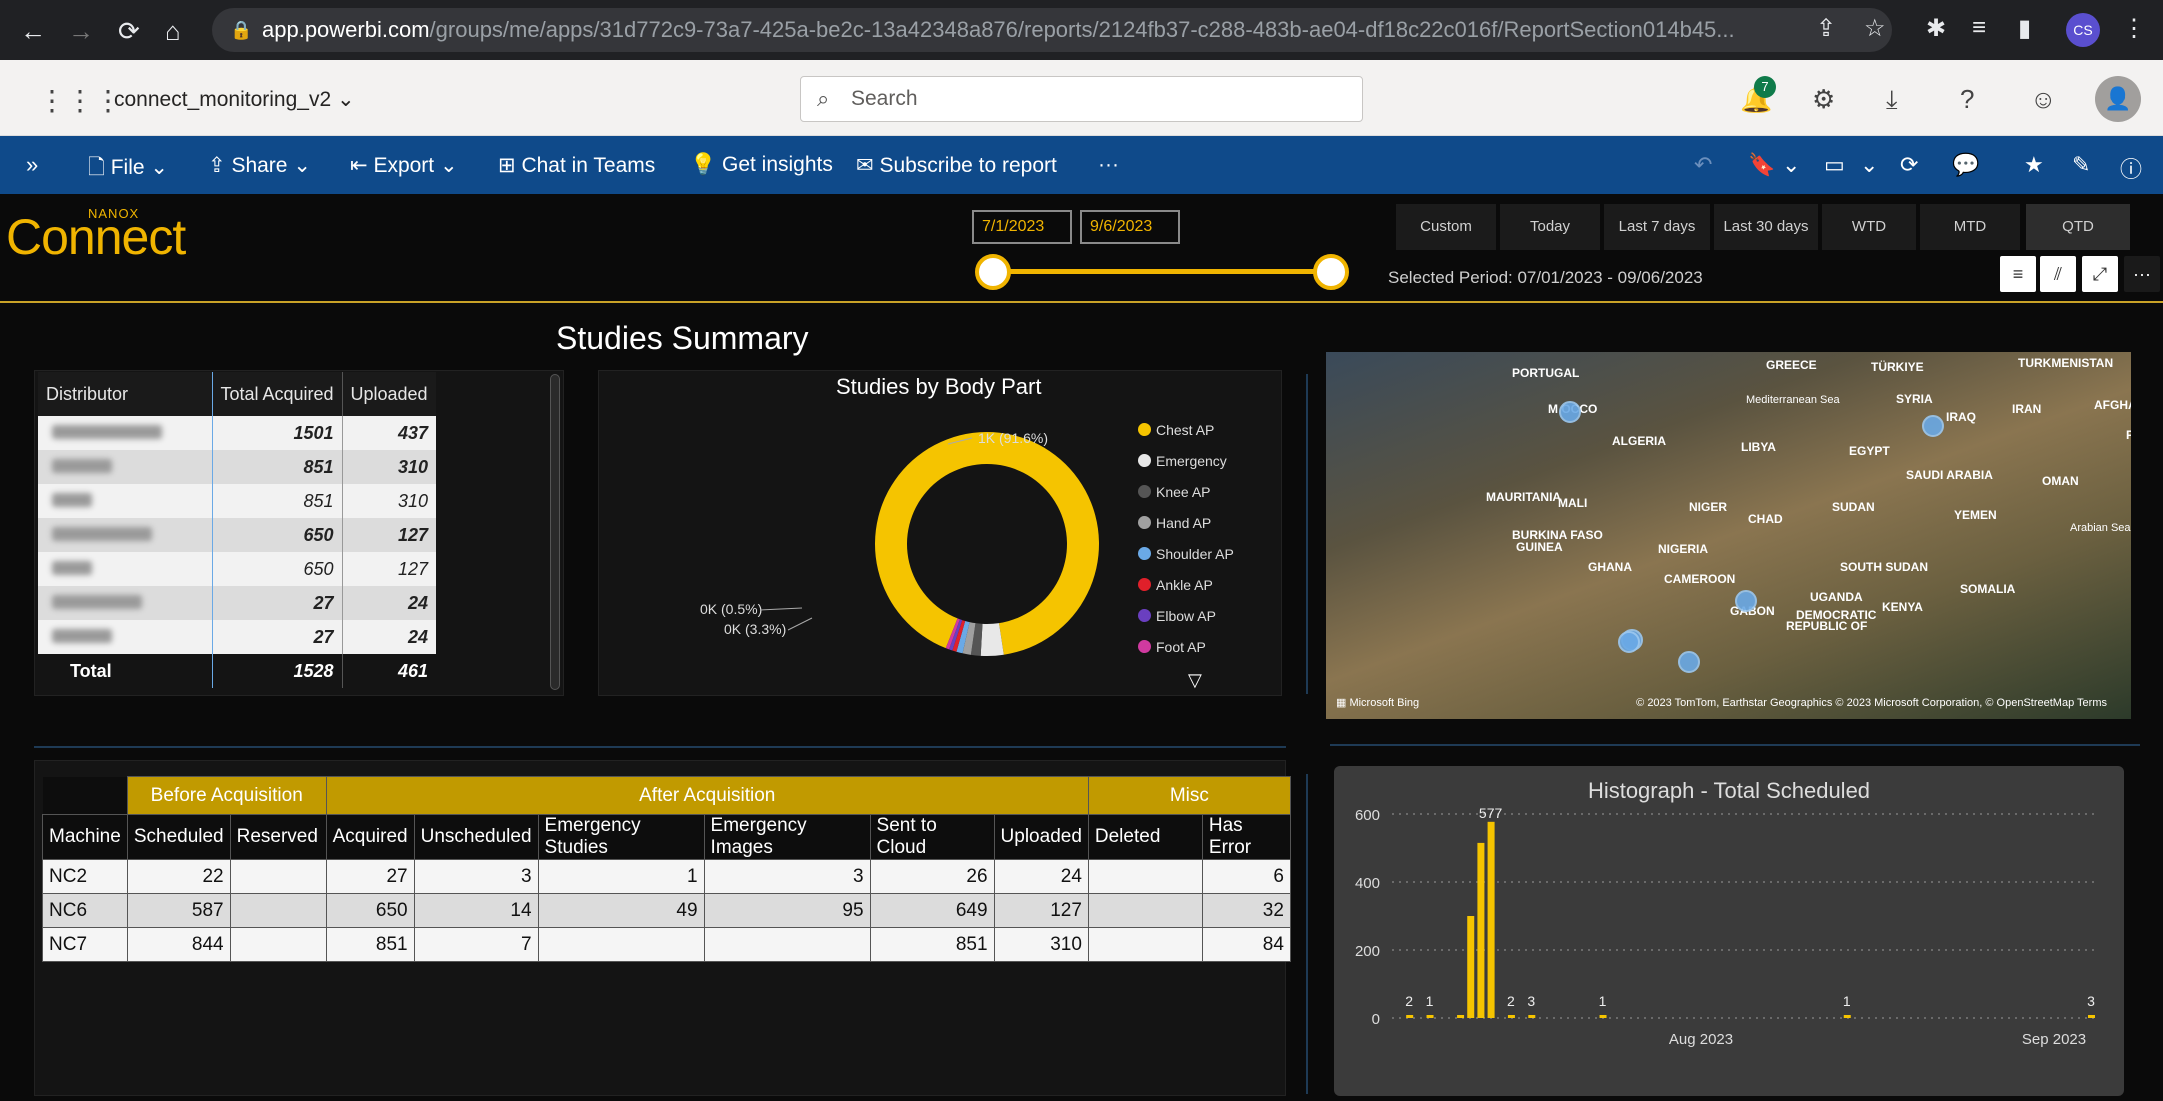  What do you see at coordinates (2018, 274) in the screenshot?
I see `filter-icon: ≡` at bounding box center [2018, 274].